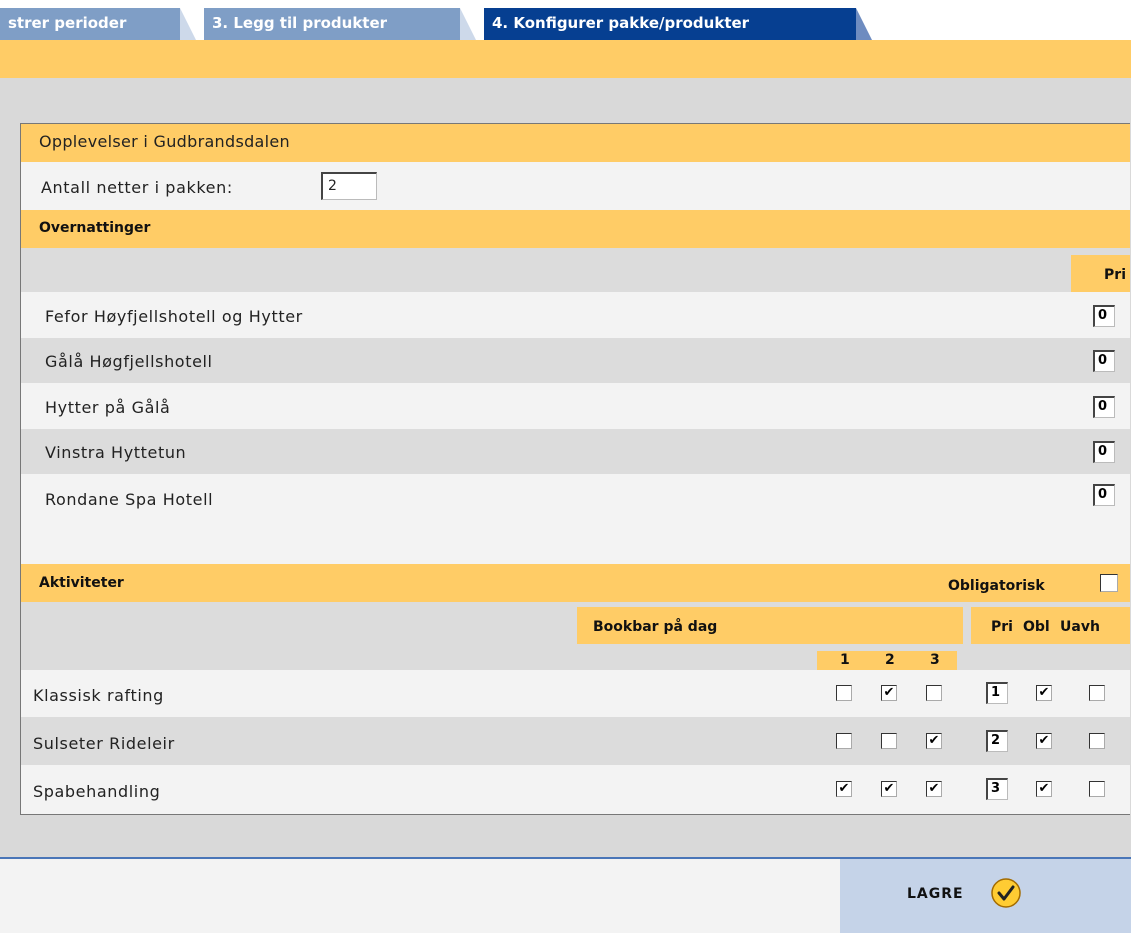  Describe the element at coordinates (174, 316) in the screenshot. I see `accommodation-name: Fefor Høyfjellshotell og Hytter` at that location.